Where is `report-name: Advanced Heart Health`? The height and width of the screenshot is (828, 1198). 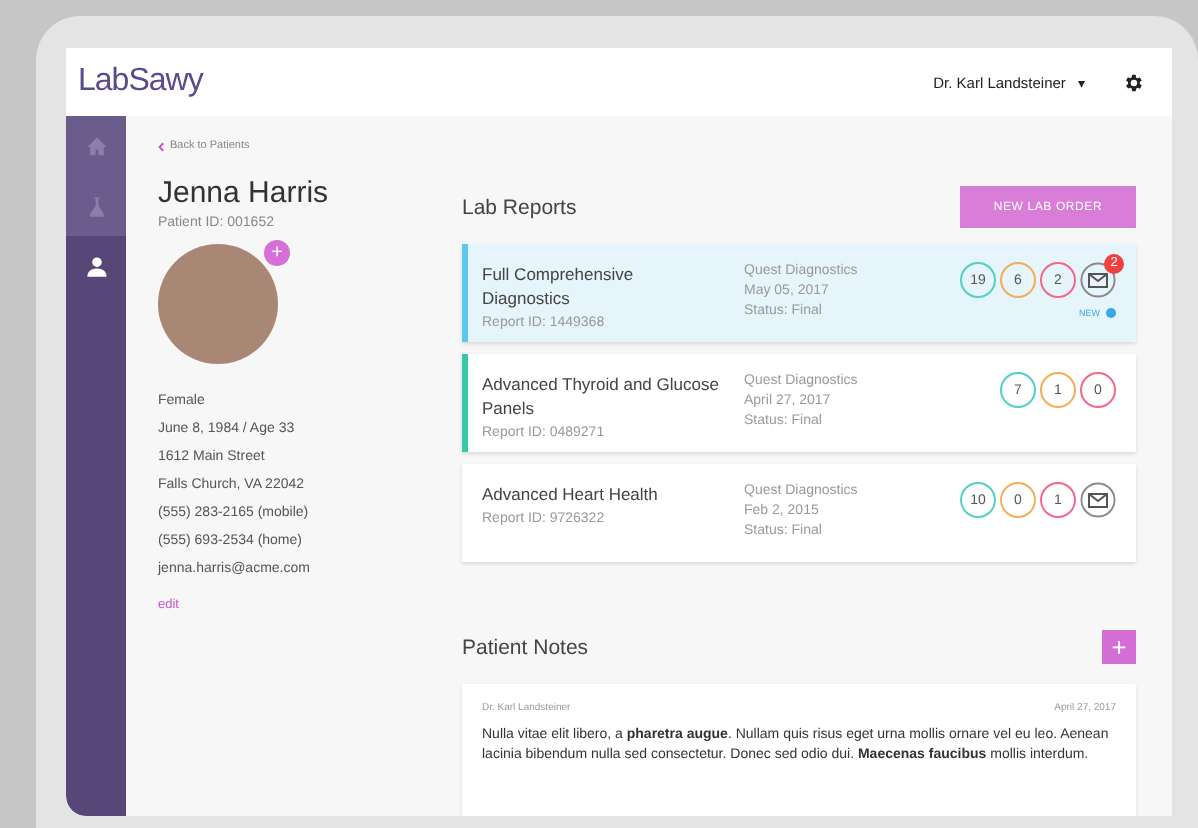
report-name: Advanced Heart Health is located at coordinates (571, 494).